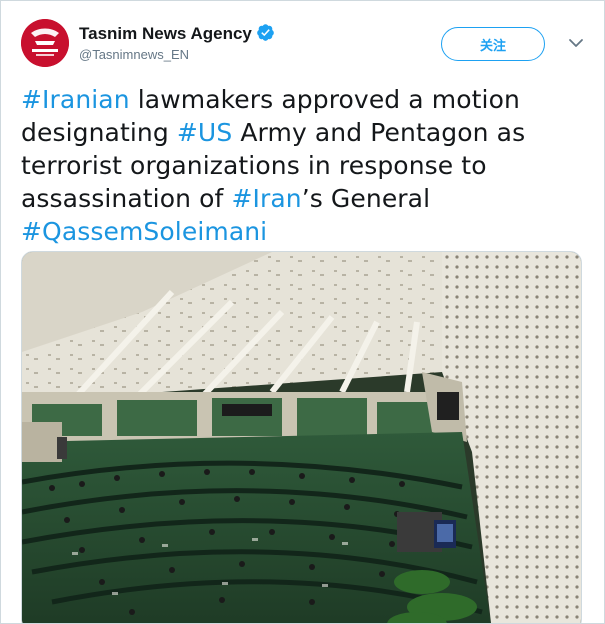 This screenshot has width=605, height=624. Describe the element at coordinates (302, 45) in the screenshot. I see `tweet-header: Tasnim News Agency @Tasnimnews_EN 关注` at that location.